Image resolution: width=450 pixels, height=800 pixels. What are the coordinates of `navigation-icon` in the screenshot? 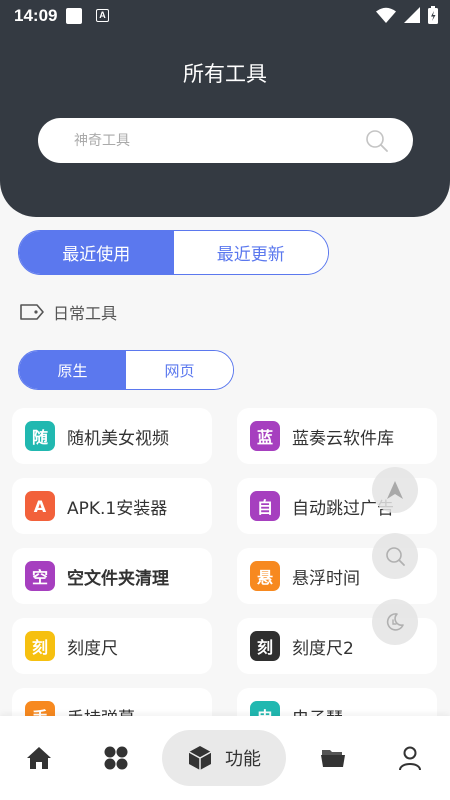 It's located at (395, 490).